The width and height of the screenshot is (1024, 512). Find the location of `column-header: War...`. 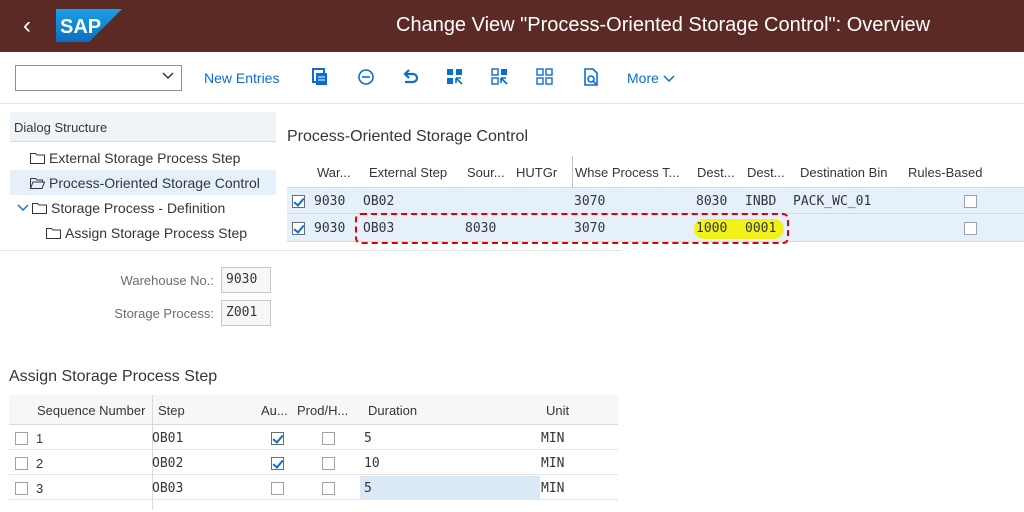

column-header: War... is located at coordinates (333, 172).